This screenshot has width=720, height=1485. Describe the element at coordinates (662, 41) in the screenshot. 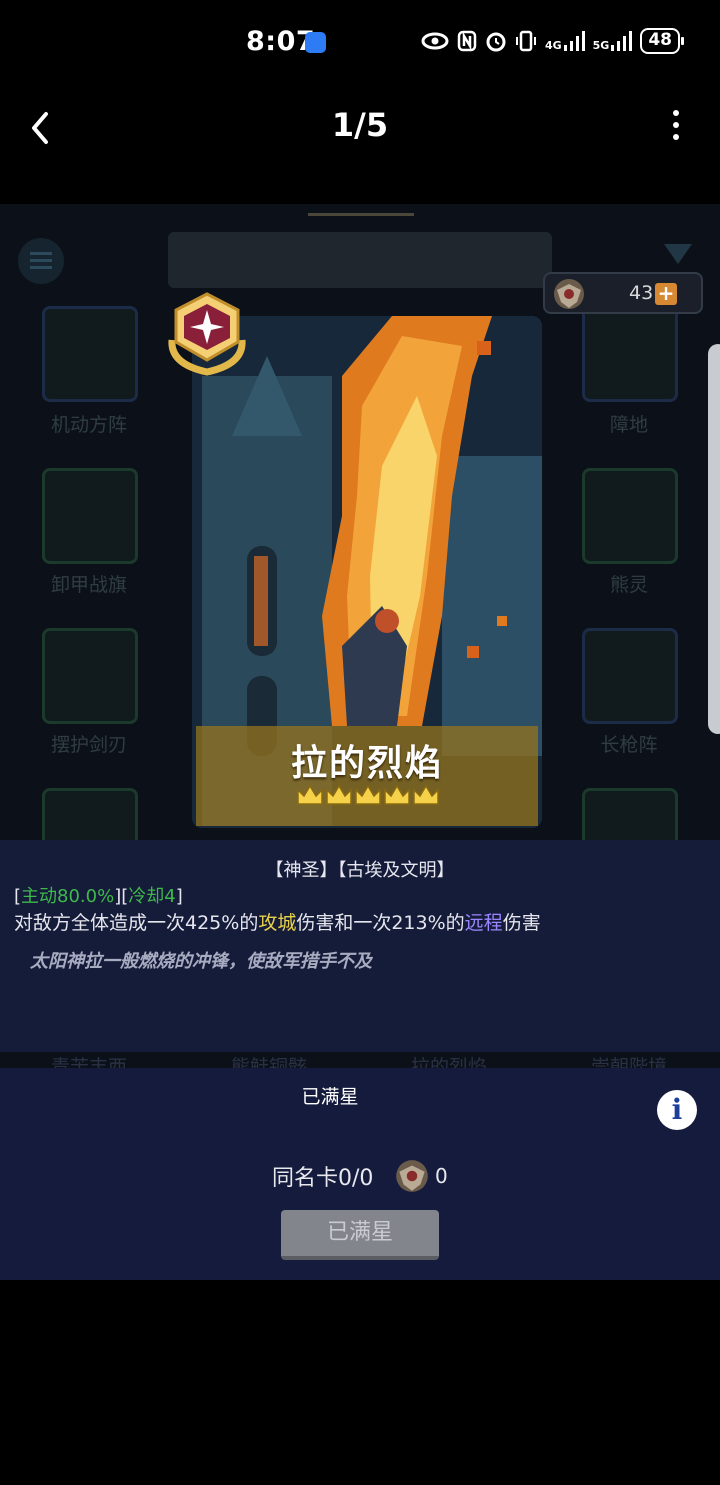

I see `battery-indicator: 48` at that location.